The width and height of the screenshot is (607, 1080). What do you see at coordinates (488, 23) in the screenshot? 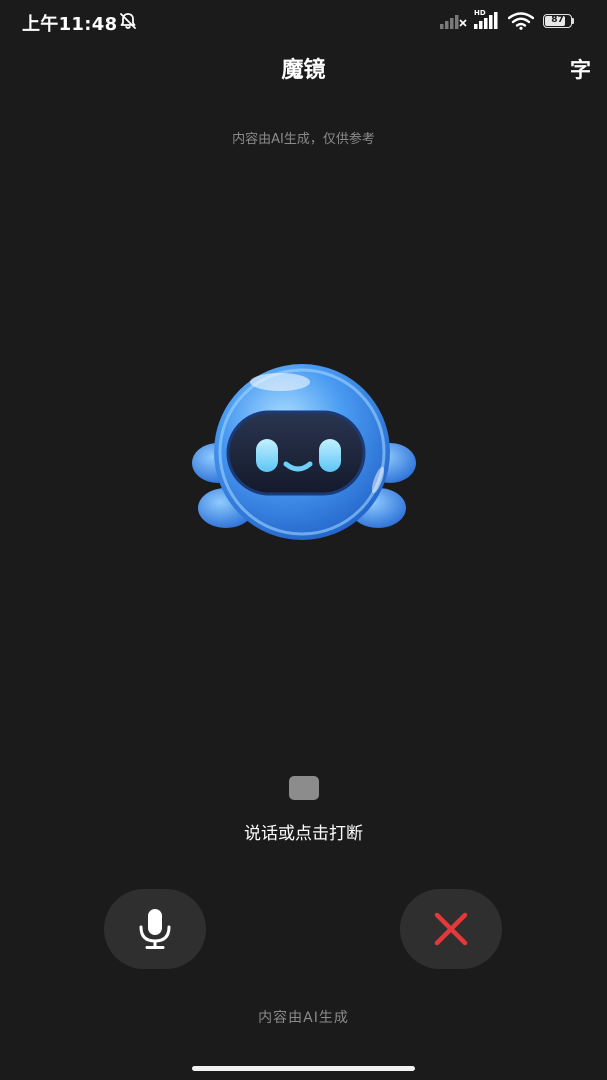
I see `signal-hd-icon` at bounding box center [488, 23].